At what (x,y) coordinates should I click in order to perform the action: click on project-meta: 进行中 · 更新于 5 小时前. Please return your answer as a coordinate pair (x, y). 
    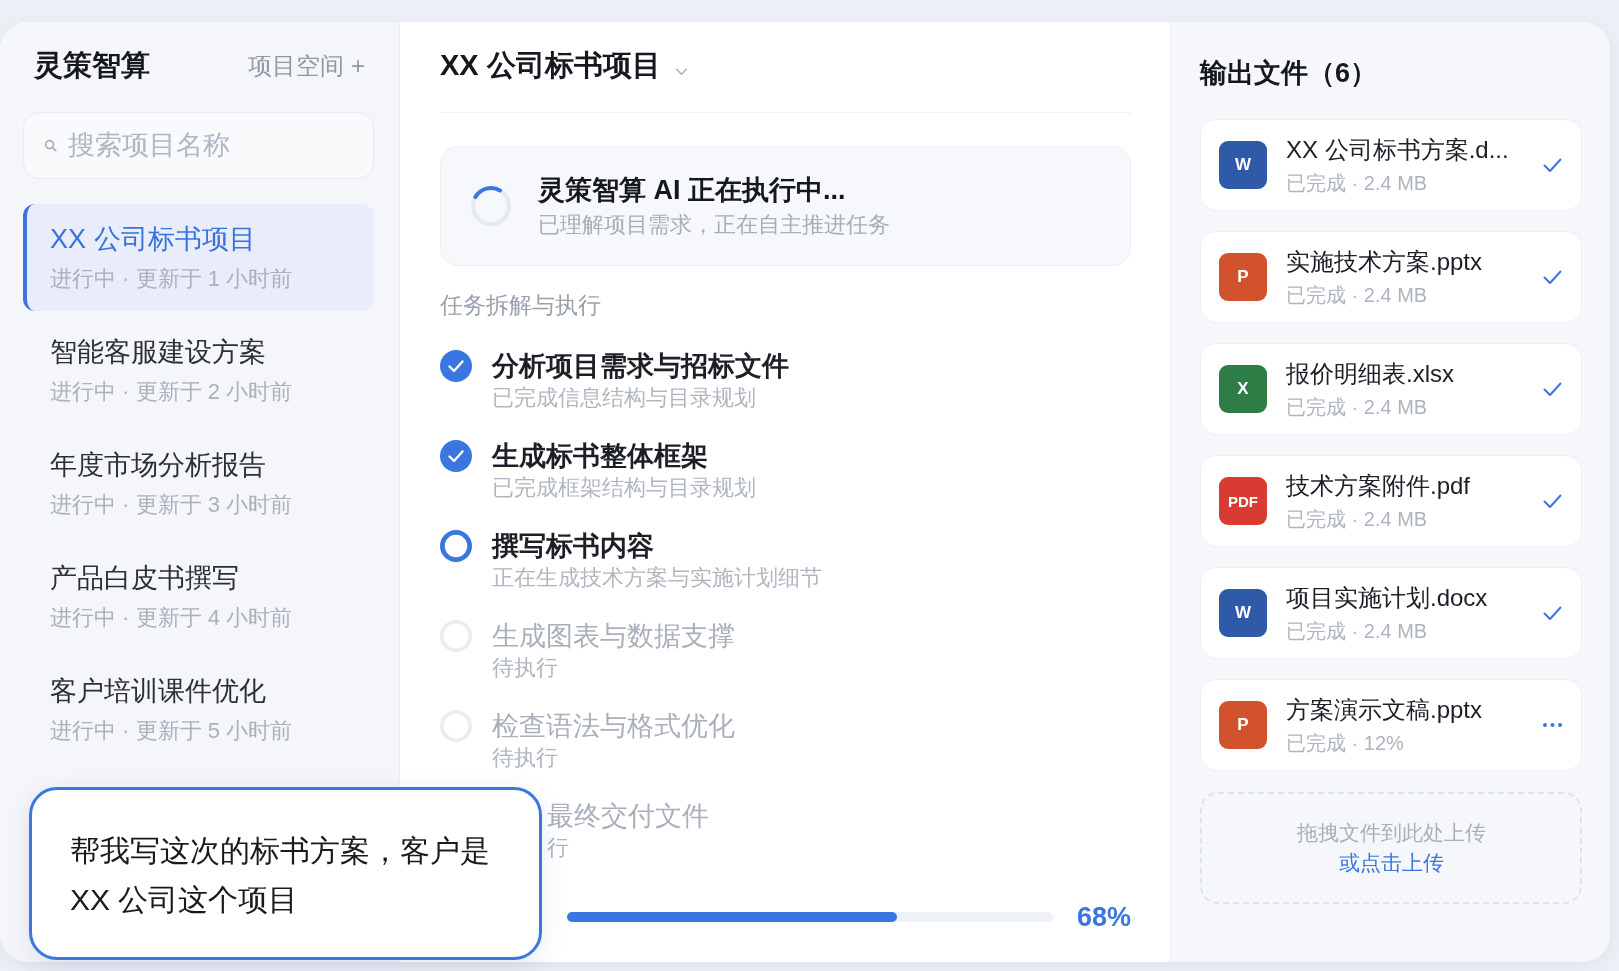
    Looking at the image, I should click on (171, 731).